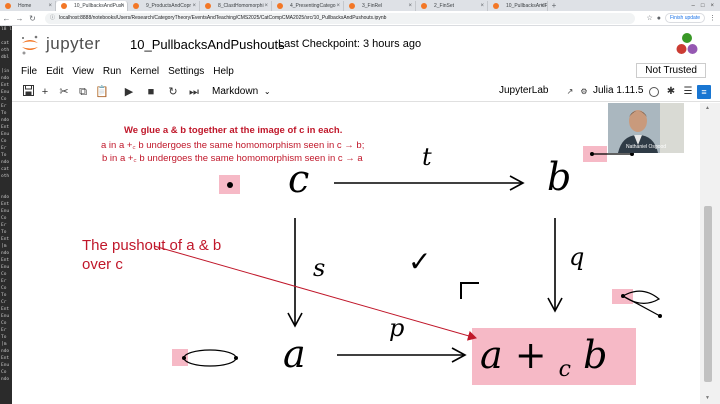 The width and height of the screenshot is (720, 404). Describe the element at coordinates (194, 92) in the screenshot. I see `fast-forward-icon: ⏭` at that location.